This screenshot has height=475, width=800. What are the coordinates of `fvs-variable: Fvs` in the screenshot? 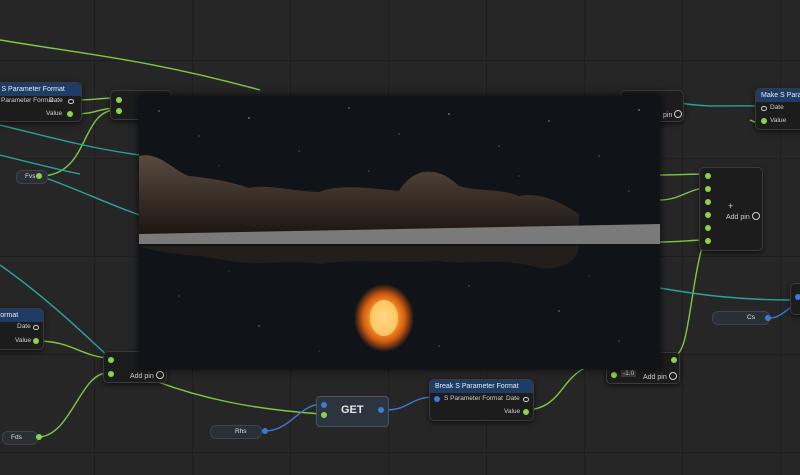 It's located at (32, 177).